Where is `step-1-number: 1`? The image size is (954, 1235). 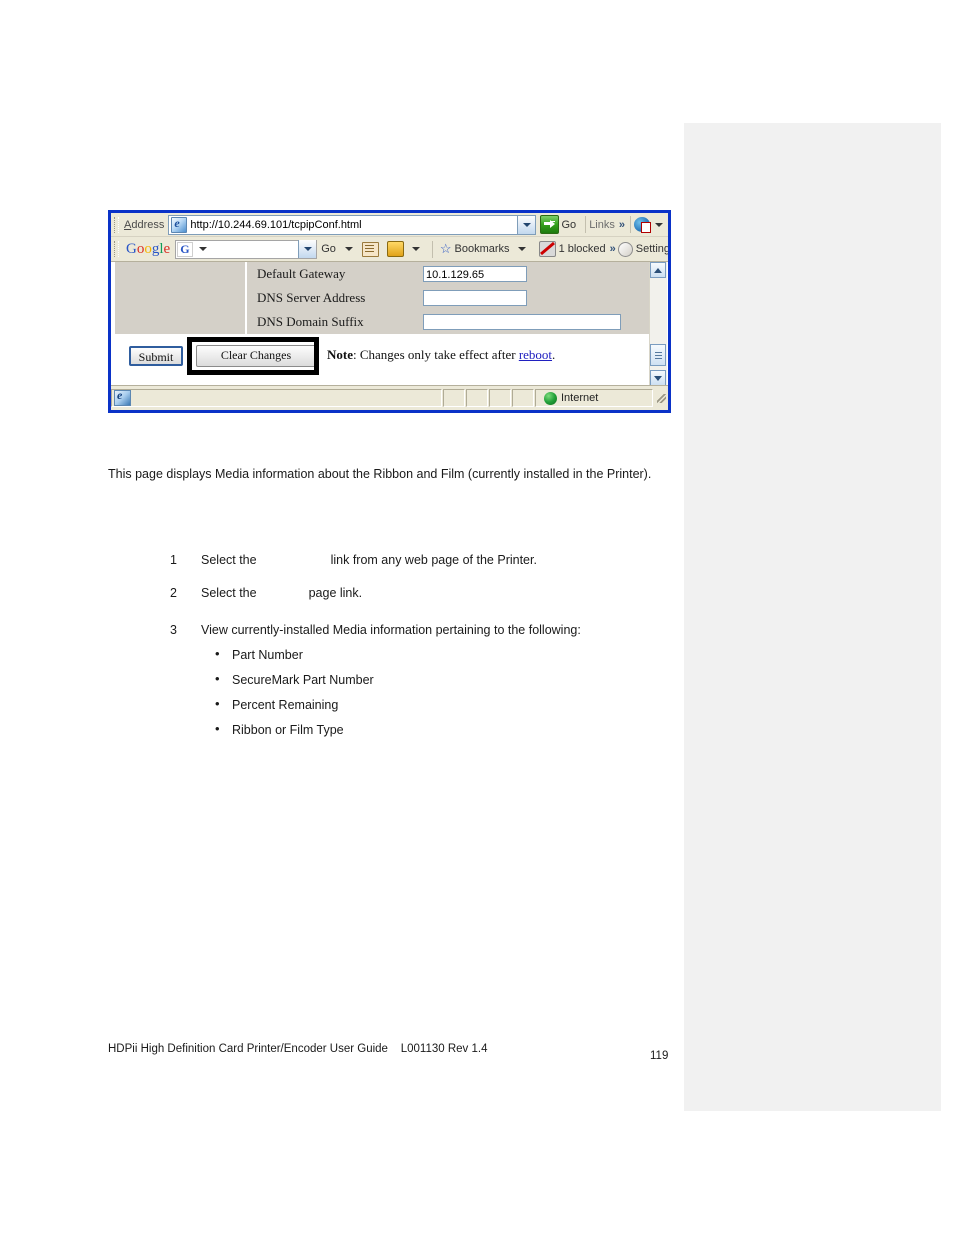
step-1-number: 1 is located at coordinates (173, 560).